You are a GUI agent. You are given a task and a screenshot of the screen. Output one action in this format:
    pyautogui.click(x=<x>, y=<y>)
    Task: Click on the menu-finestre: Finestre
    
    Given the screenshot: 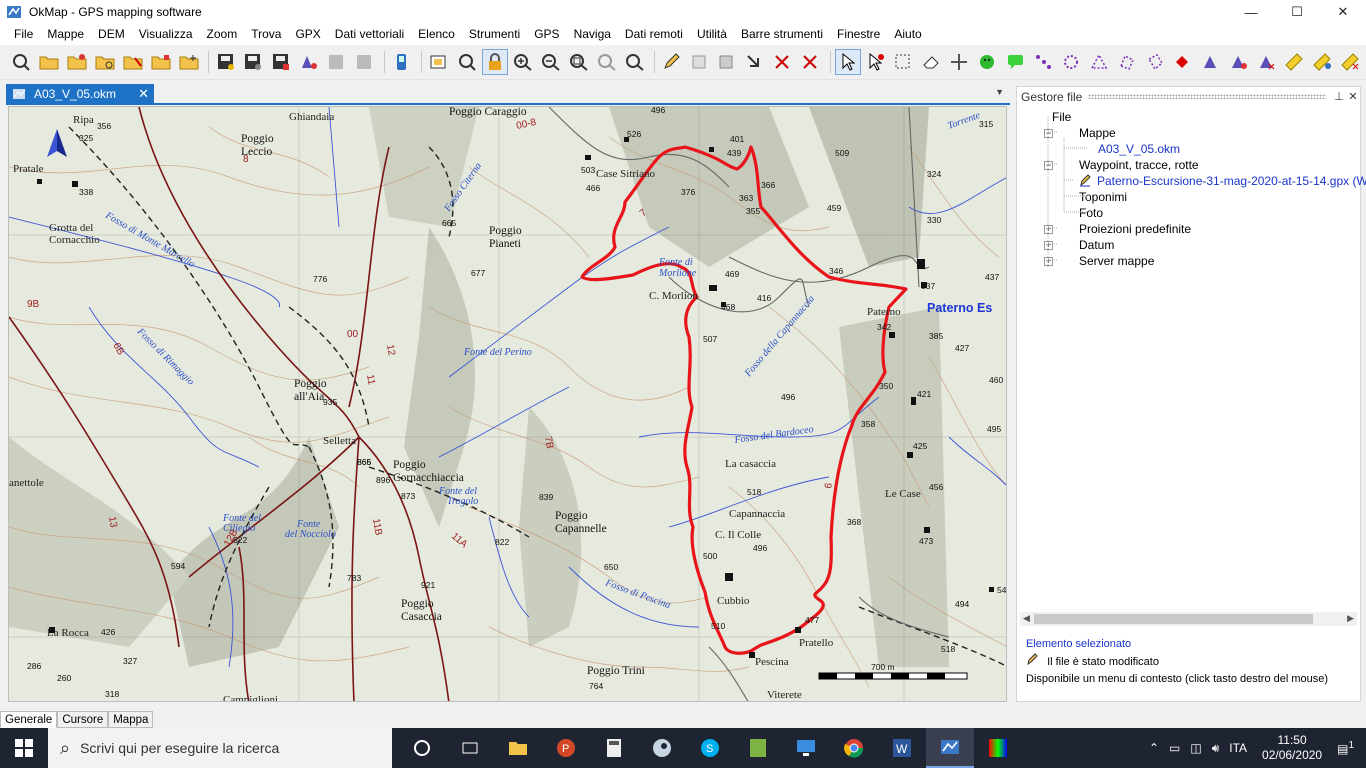 What is the action you would take?
    pyautogui.click(x=858, y=34)
    